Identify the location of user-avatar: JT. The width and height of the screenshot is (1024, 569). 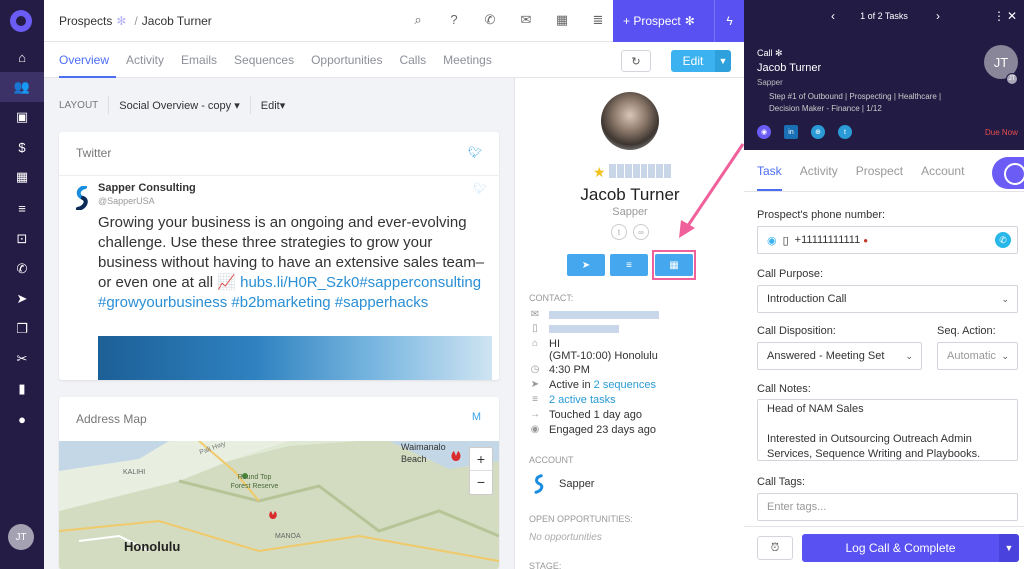
(21, 537).